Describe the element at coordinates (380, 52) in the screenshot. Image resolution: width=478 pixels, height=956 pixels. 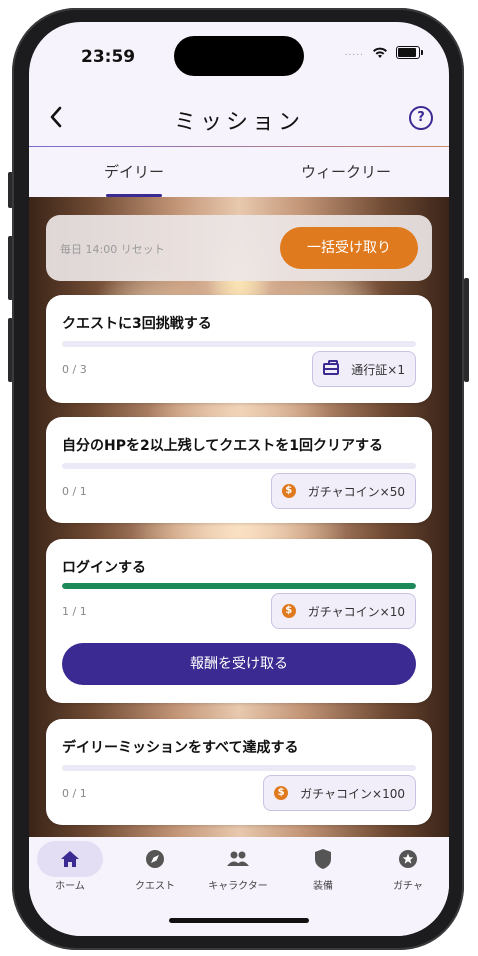
I see `wifi-icon` at that location.